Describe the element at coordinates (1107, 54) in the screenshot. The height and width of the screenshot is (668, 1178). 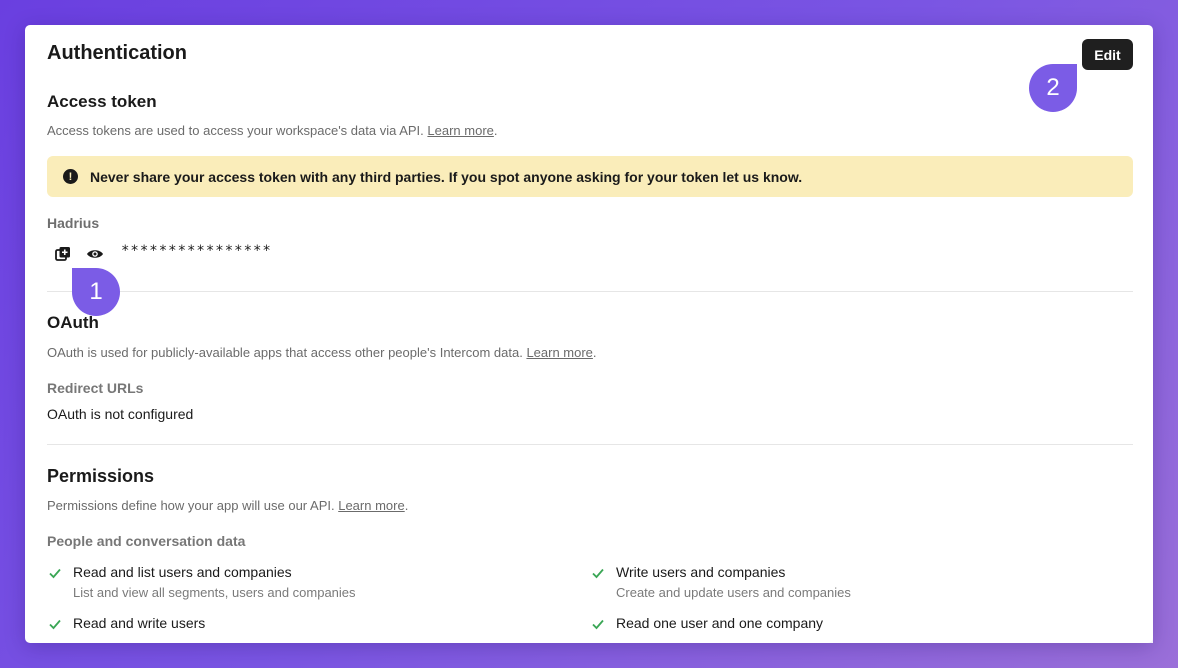
I see `edit-button: Edit` at that location.